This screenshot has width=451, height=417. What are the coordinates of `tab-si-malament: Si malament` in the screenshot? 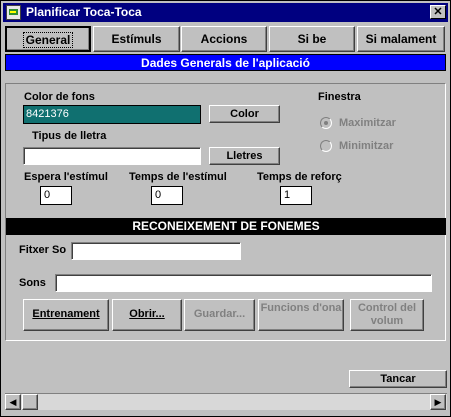 It's located at (401, 39).